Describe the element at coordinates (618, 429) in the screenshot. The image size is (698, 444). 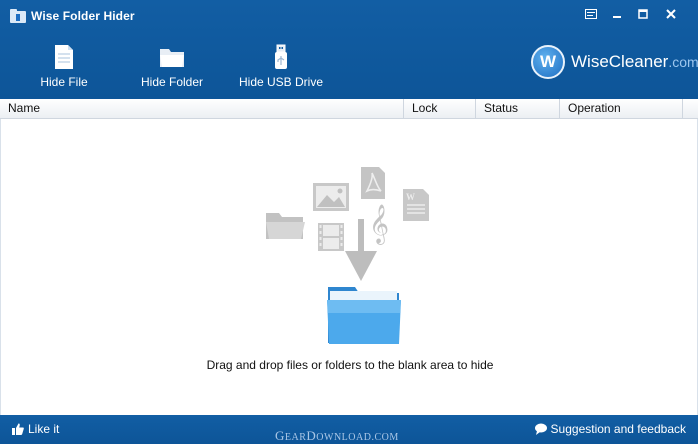
I see `suggestion-feedback-label: Suggestion and feedback` at that location.